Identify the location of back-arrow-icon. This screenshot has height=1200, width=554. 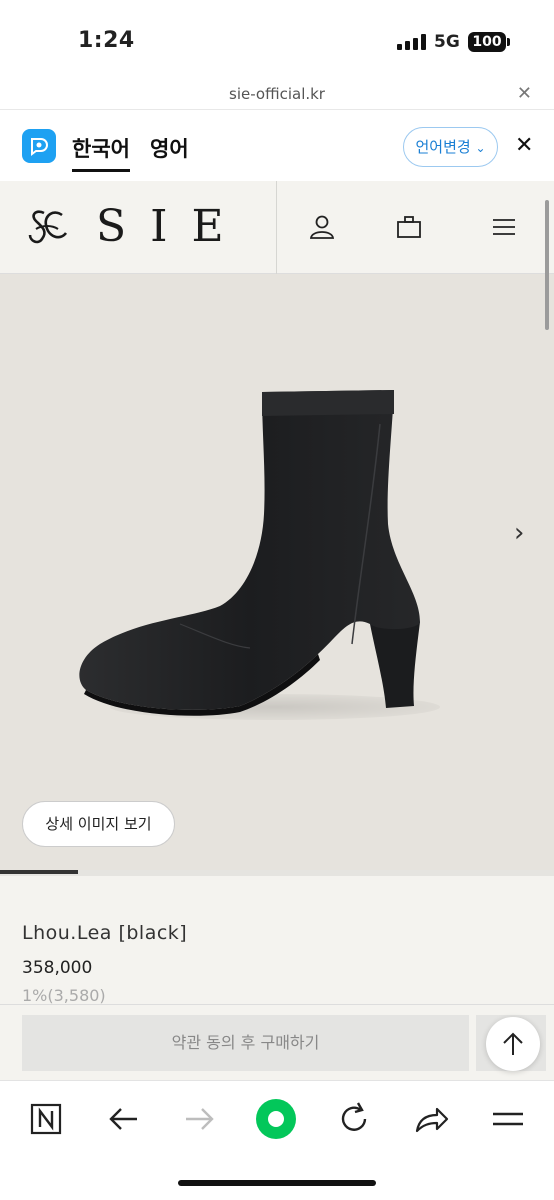
(123, 1119).